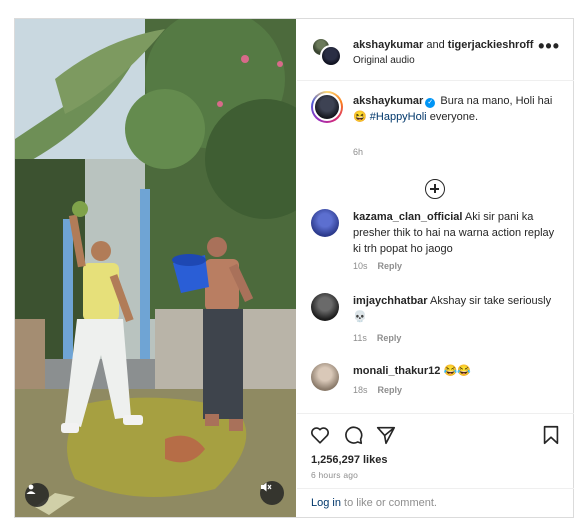 The height and width of the screenshot is (523, 588). I want to click on username-link: monali_thakur12, so click(396, 371).